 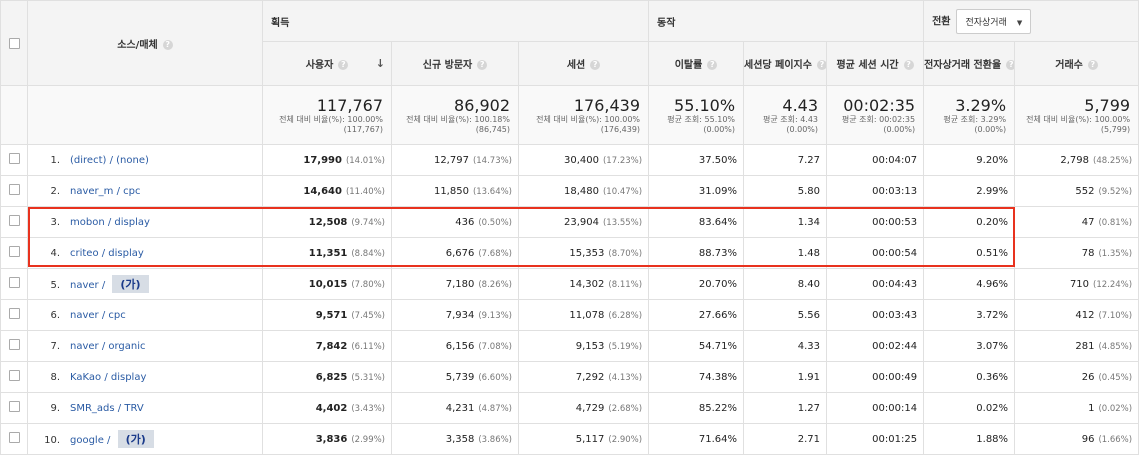 What do you see at coordinates (875, 439) in the screenshot?
I see `avg-duration-cell: 00:01:25` at bounding box center [875, 439].